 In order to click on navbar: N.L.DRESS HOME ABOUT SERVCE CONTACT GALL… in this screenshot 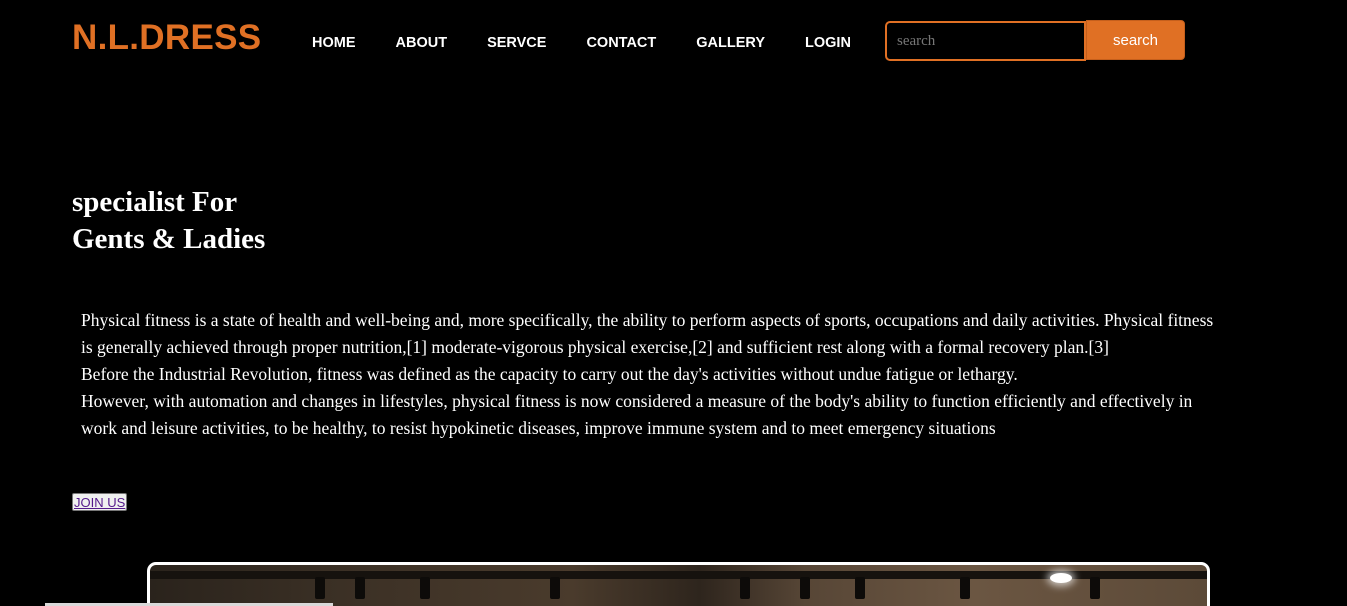, I will do `click(673, 40)`.